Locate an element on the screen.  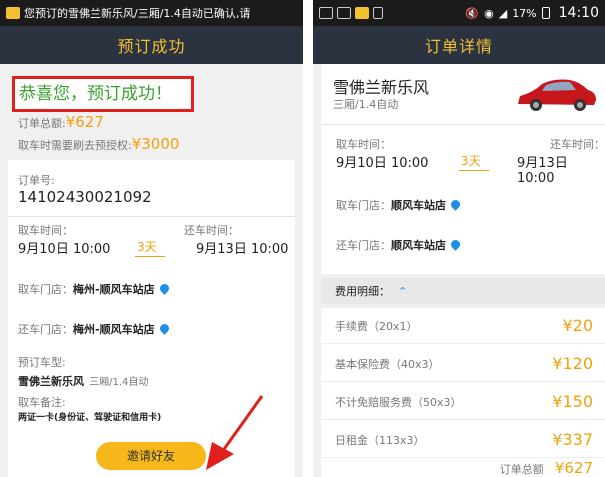
fee-row: 基本保险费（40x3） ¥120 is located at coordinates (463, 364).